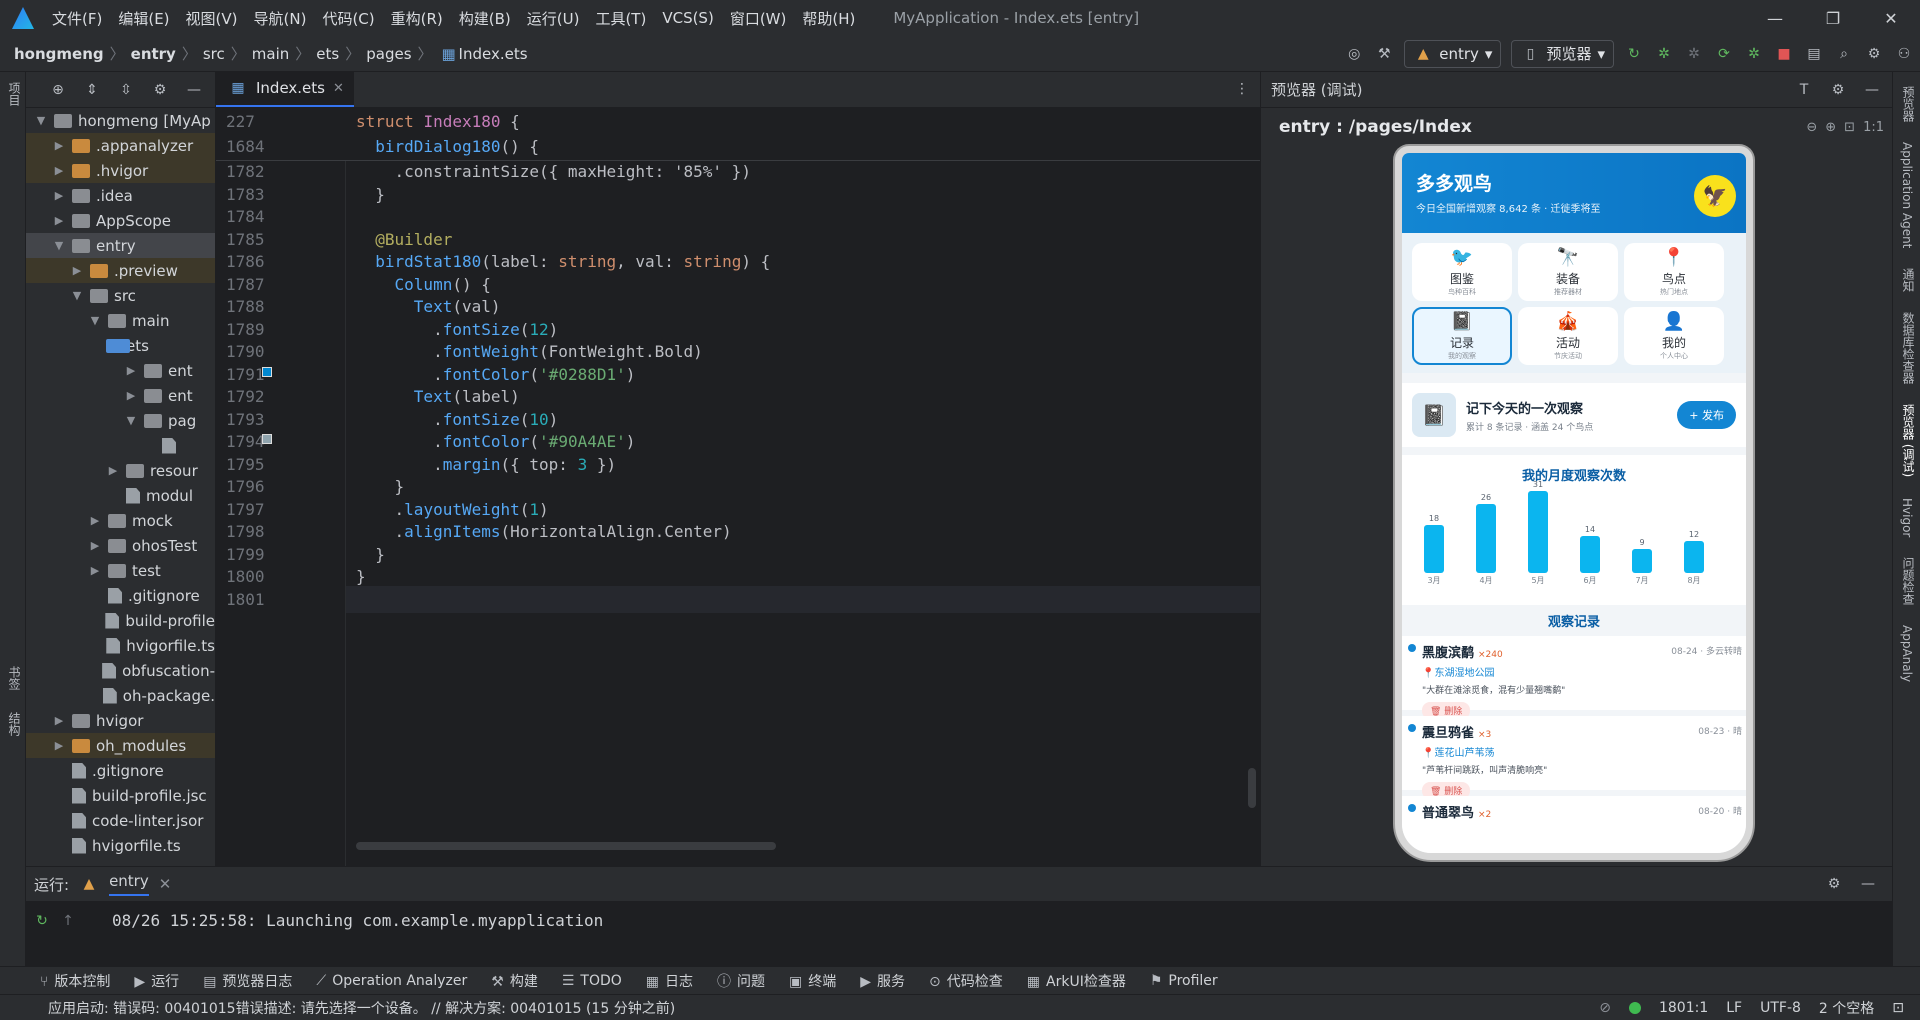 Image resolution: width=1920 pixels, height=1020 pixels. What do you see at coordinates (120, 670) in the screenshot?
I see `tree-item: obfuscation-` at bounding box center [120, 670].